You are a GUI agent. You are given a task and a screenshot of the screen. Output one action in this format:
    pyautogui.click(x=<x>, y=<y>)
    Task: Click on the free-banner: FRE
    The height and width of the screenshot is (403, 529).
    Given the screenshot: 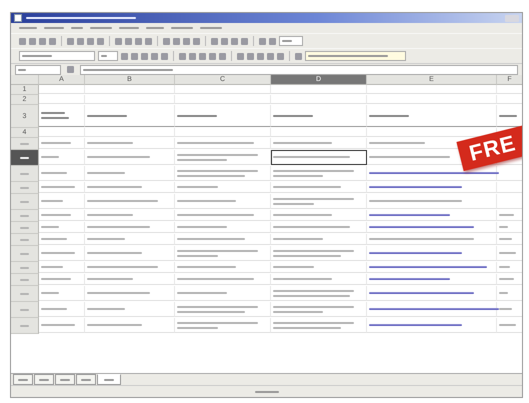 What is the action you would take?
    pyautogui.click(x=489, y=148)
    